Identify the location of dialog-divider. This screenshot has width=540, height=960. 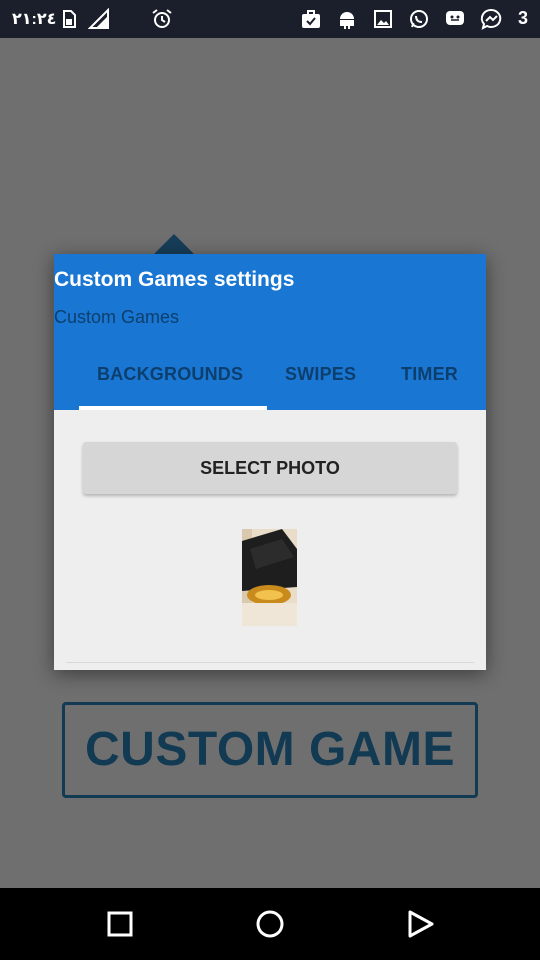
(270, 662).